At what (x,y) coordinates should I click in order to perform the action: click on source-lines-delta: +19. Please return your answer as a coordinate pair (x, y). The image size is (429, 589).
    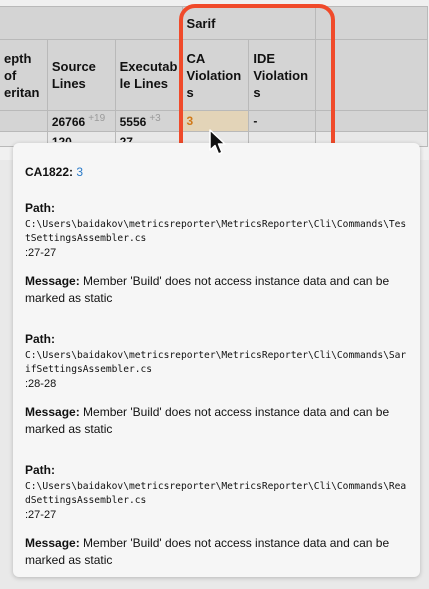
    Looking at the image, I should click on (97, 118).